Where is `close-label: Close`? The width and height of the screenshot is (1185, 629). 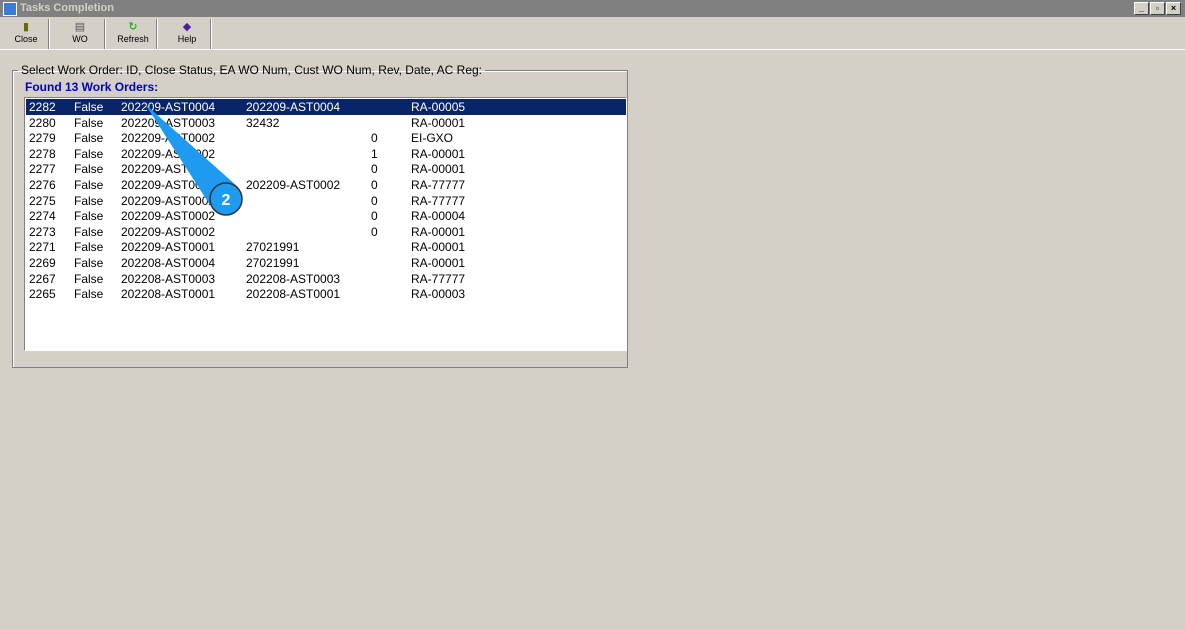 close-label: Close is located at coordinates (26, 39).